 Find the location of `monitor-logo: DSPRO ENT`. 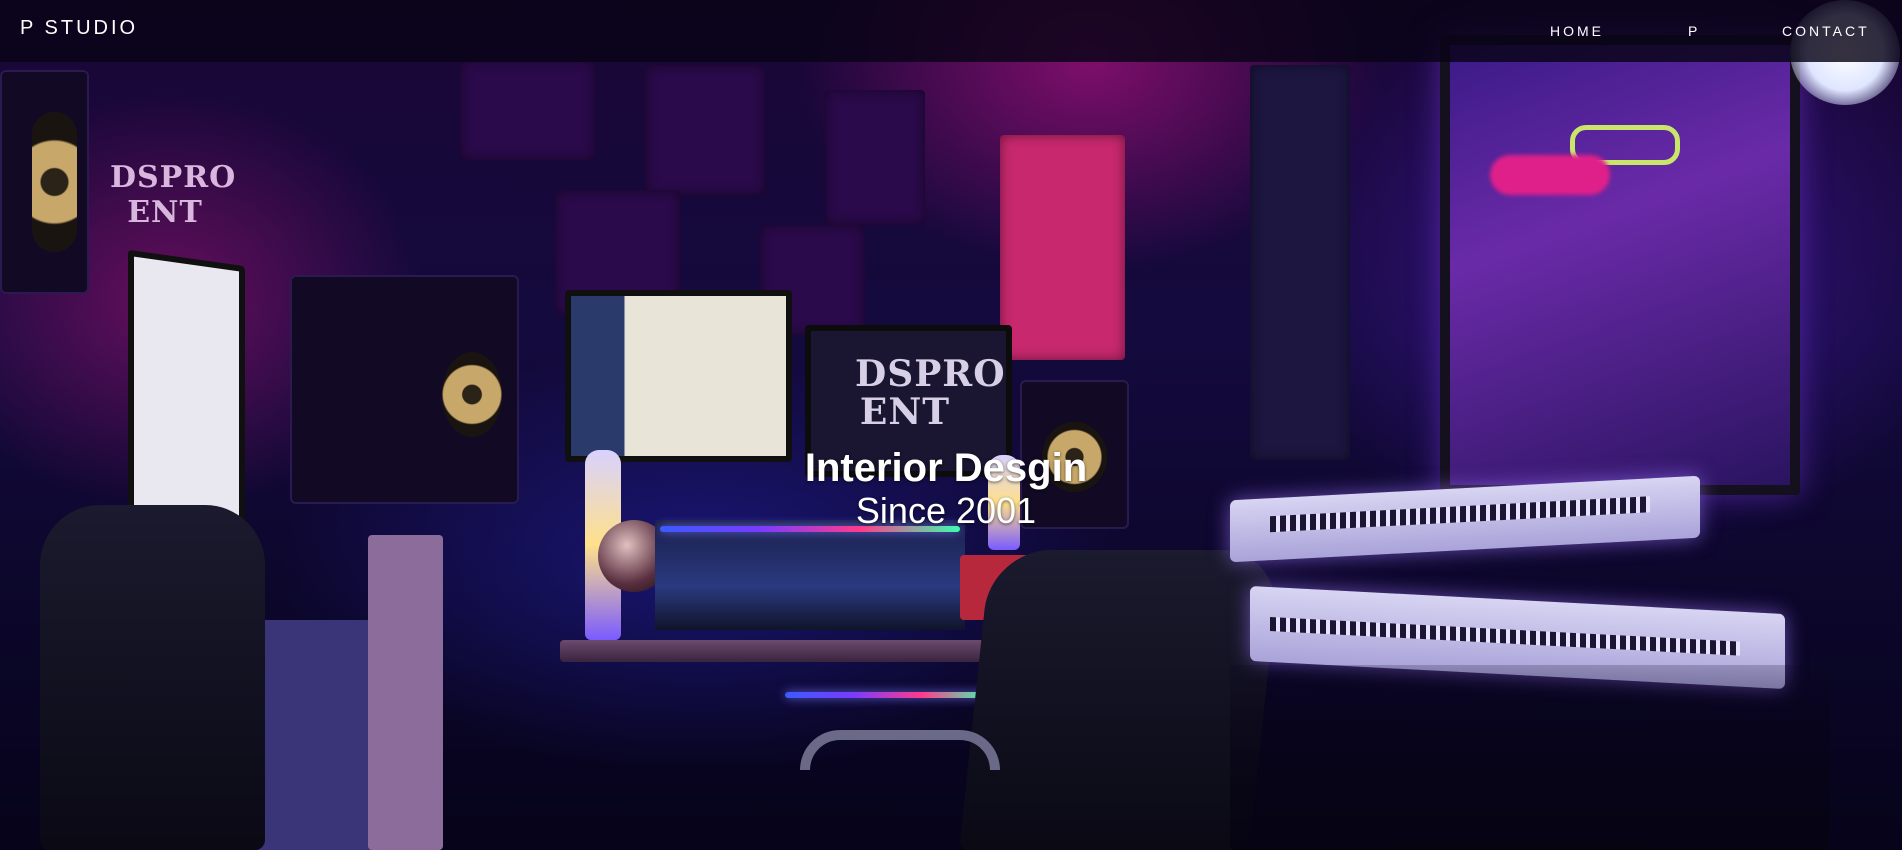

monitor-logo: DSPRO ENT is located at coordinates (930, 393).